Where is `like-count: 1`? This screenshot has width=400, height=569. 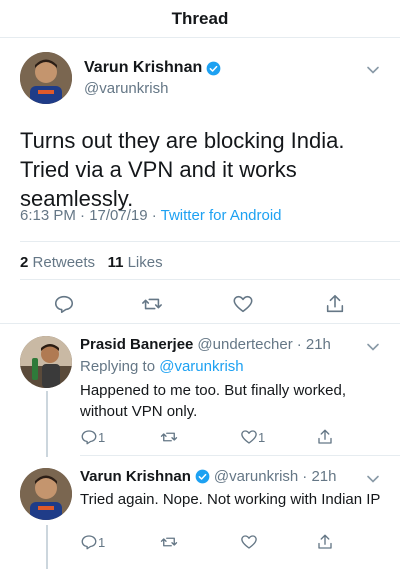 like-count: 1 is located at coordinates (262, 437).